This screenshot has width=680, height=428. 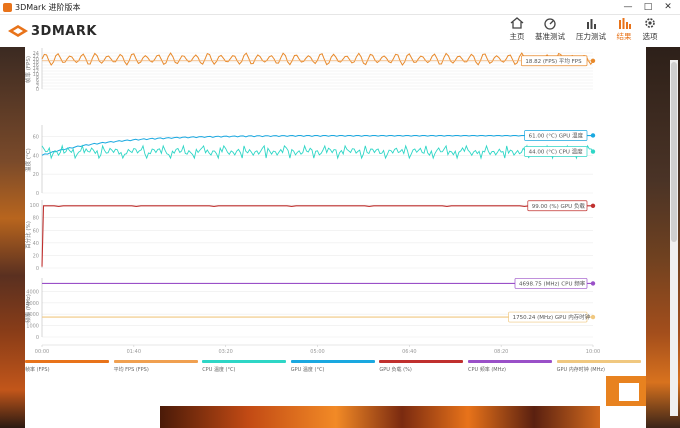 I want to click on x-tick-label: 03:20, so click(x=225, y=352).